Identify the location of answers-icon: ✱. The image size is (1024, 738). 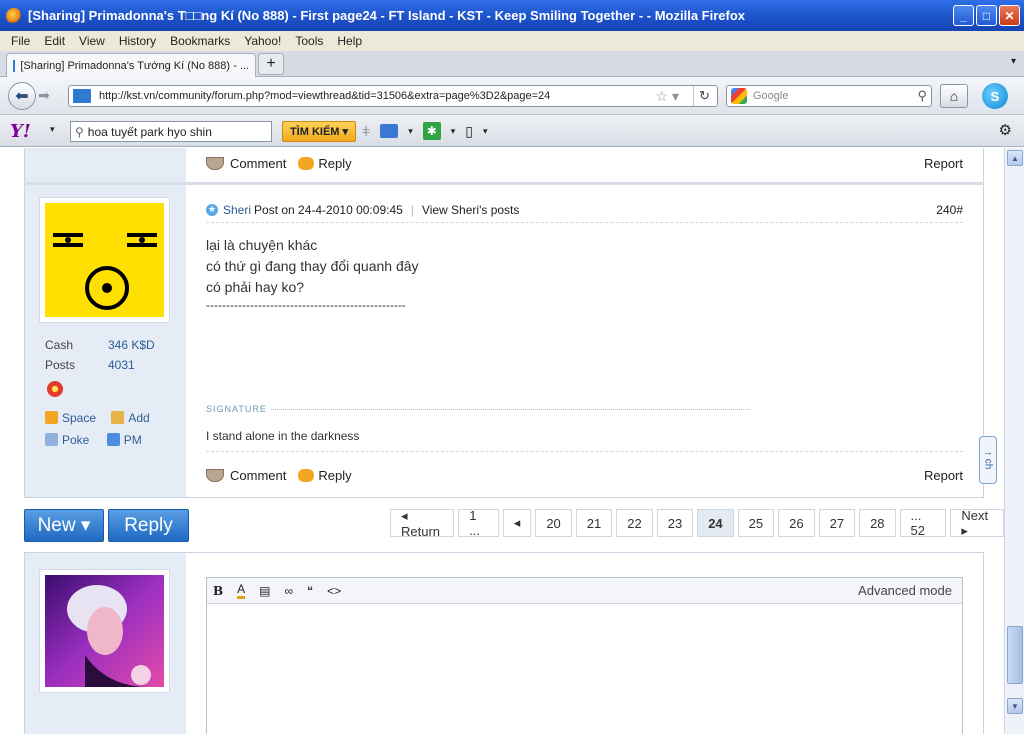
(431, 131).